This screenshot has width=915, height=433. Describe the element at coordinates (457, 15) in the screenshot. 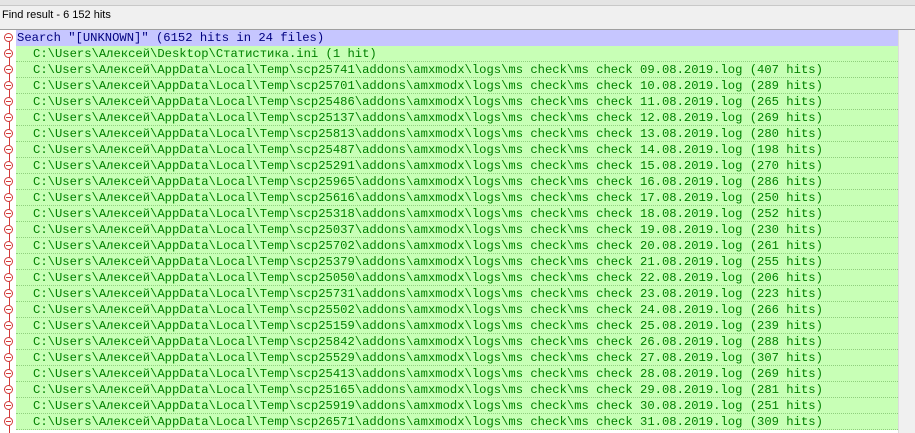

I see `find-result-titlebar: Find result - 6 152 hits` at that location.